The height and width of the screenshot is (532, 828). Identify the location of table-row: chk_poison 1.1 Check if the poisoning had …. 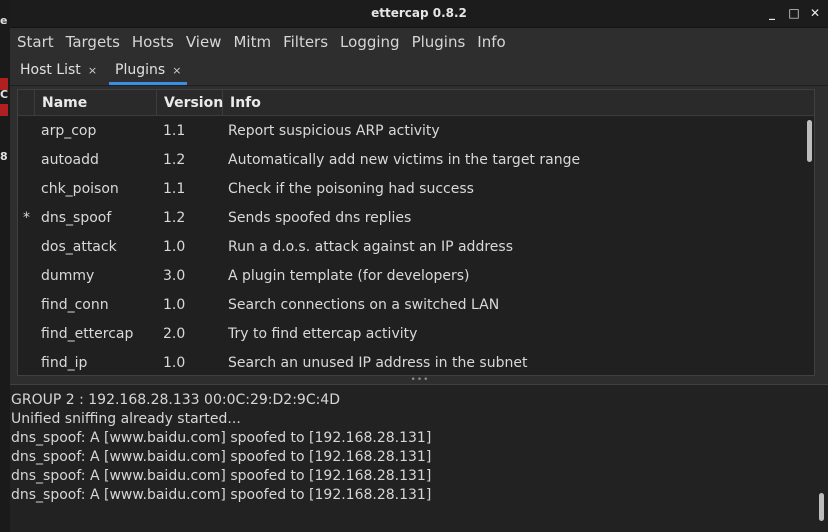
(416, 188).